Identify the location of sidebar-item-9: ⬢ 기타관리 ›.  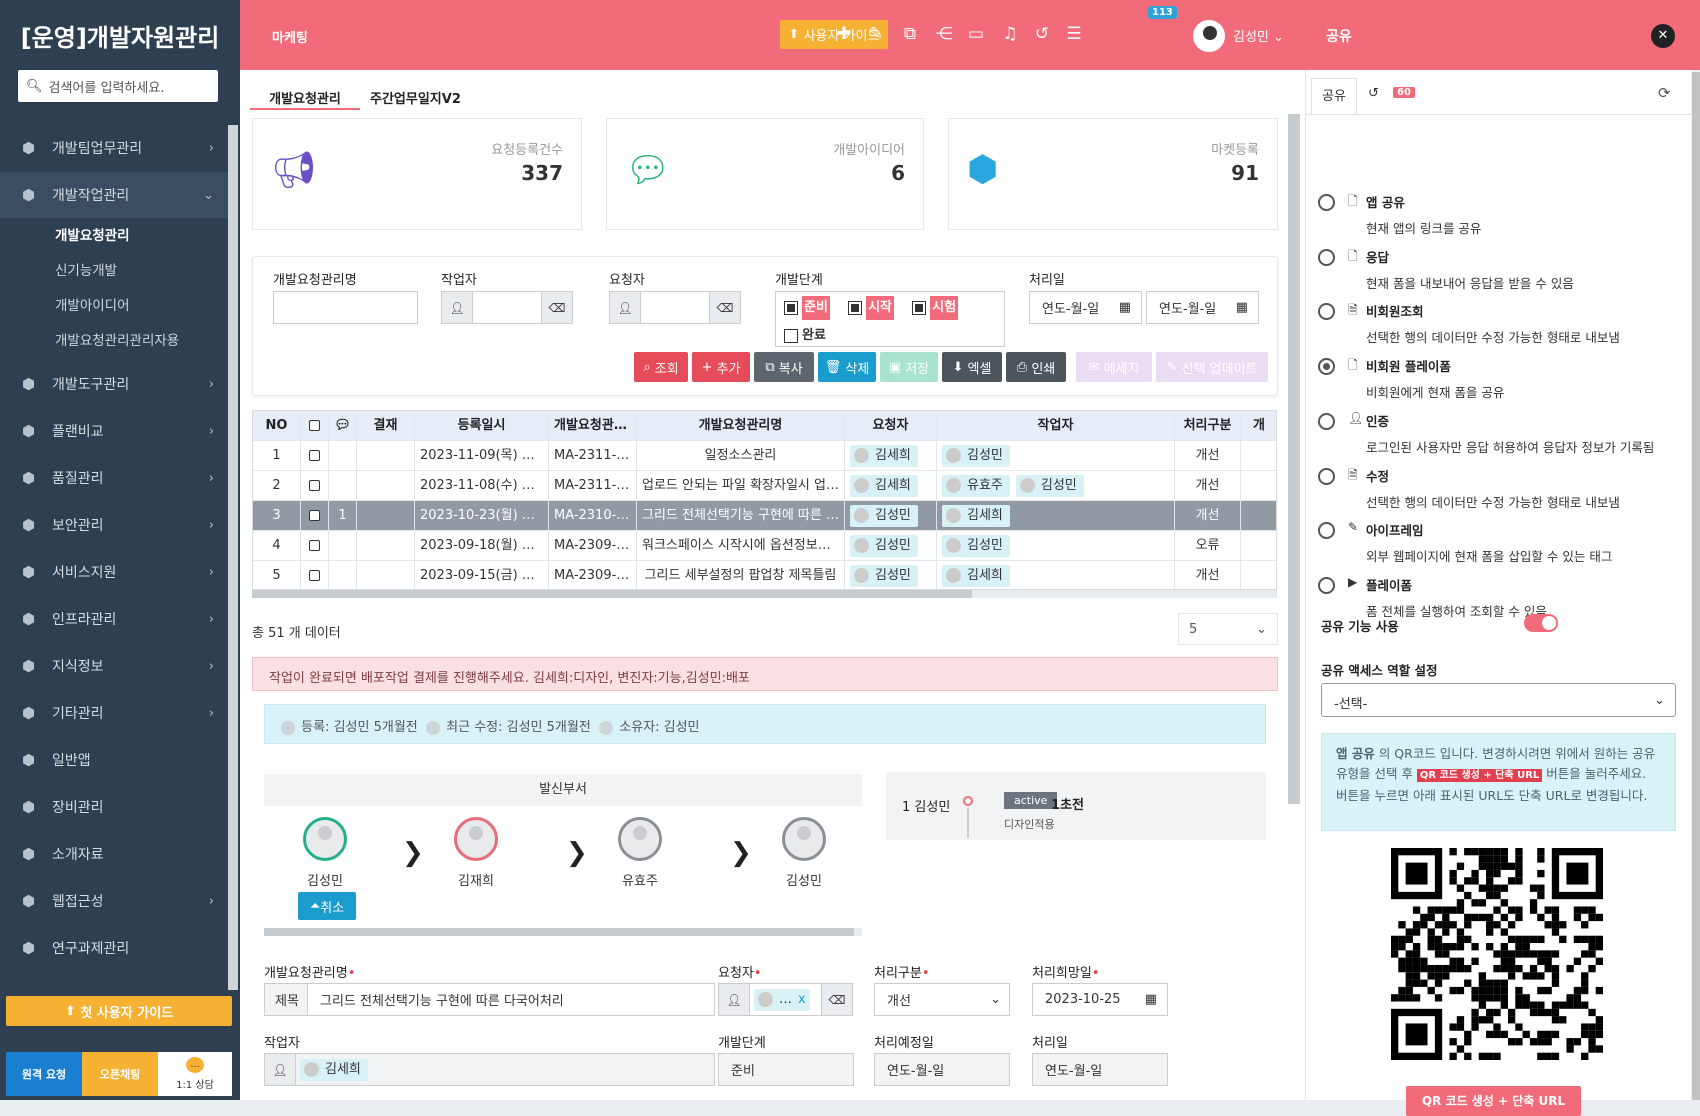
(114, 713).